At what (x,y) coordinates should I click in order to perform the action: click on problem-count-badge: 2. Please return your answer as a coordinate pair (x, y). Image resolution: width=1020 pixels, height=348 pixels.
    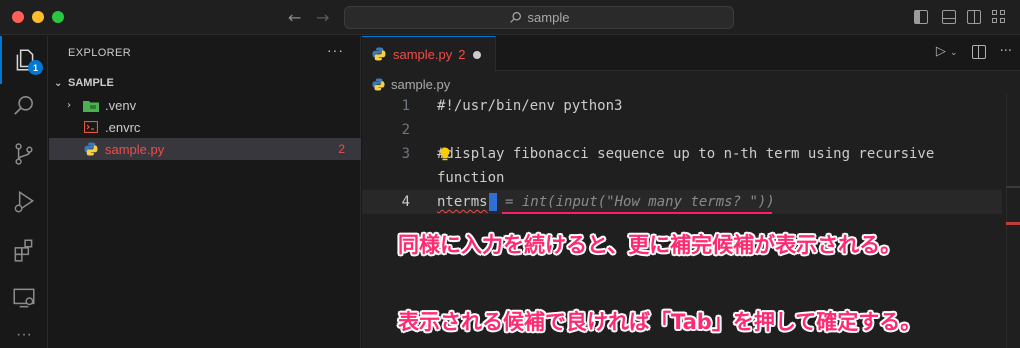
    Looking at the image, I should click on (341, 149).